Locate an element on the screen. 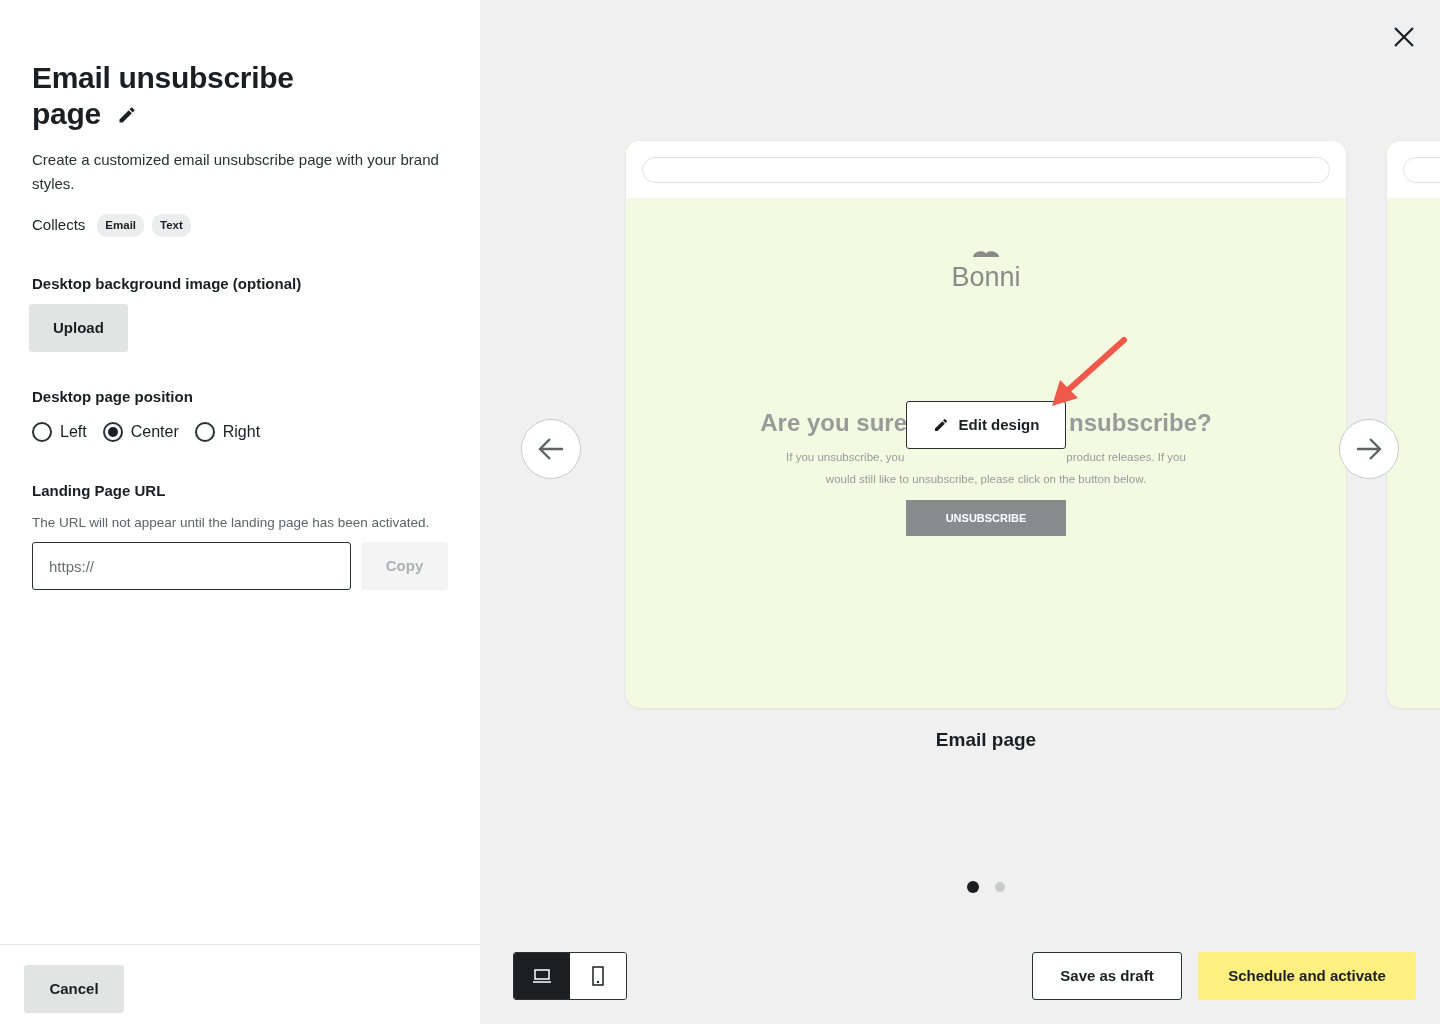 This screenshot has width=1440, height=1024. brand-name: Bonni is located at coordinates (986, 277).